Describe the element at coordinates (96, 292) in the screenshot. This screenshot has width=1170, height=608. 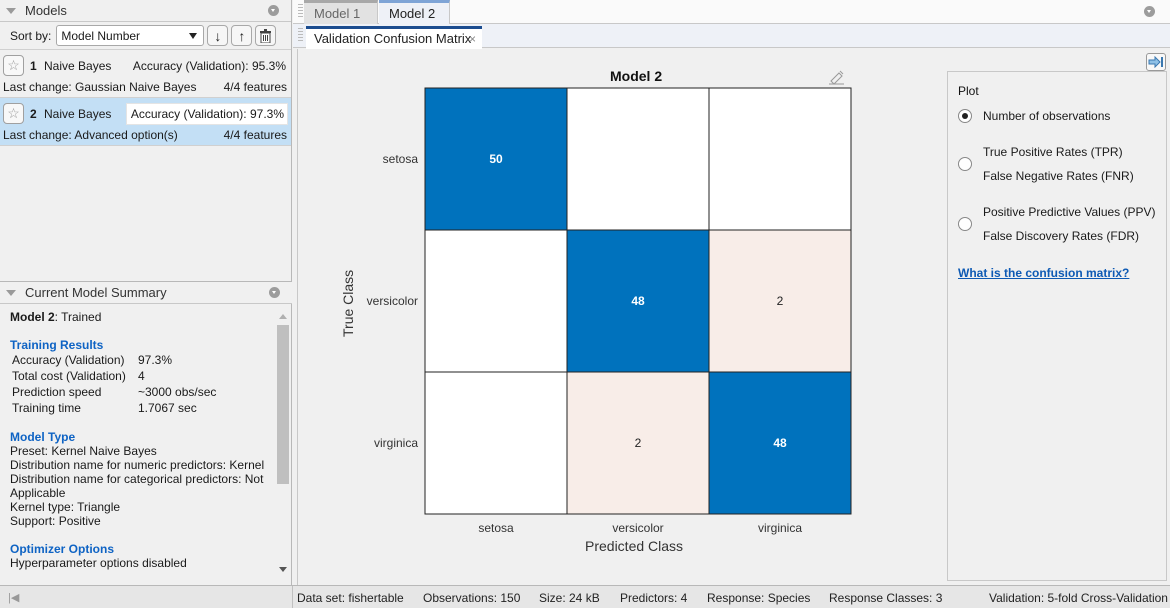
I see `summary-panel-title: Current Model Summary` at that location.